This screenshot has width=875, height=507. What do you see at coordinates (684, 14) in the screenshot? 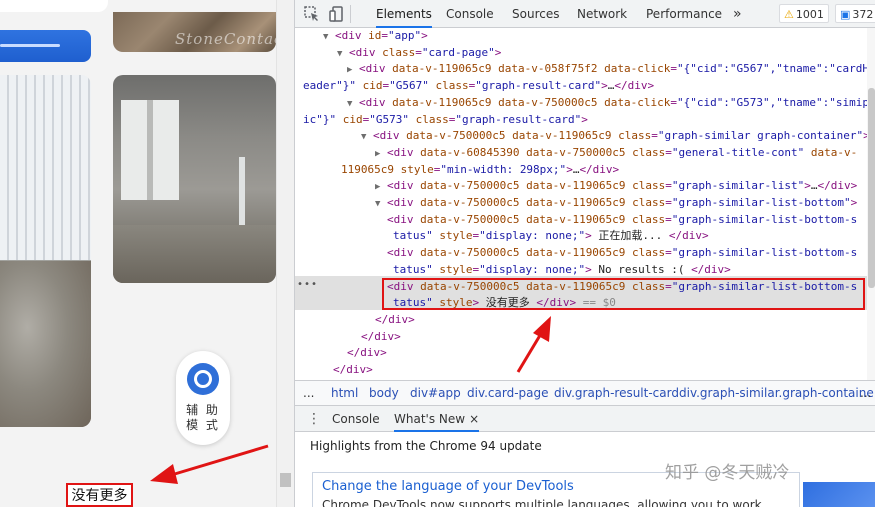
I see `tab-performance: Performance` at bounding box center [684, 14].